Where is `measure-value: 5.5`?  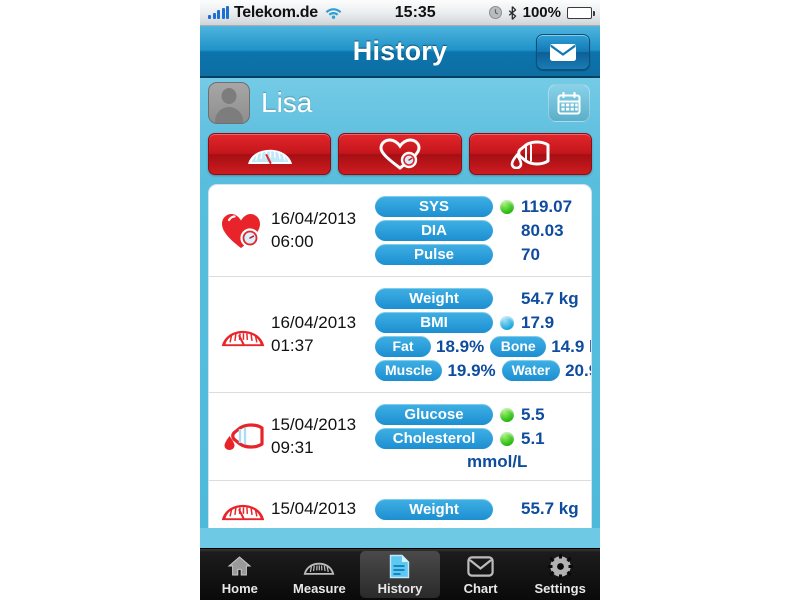
measure-value: 5.5 is located at coordinates (533, 414).